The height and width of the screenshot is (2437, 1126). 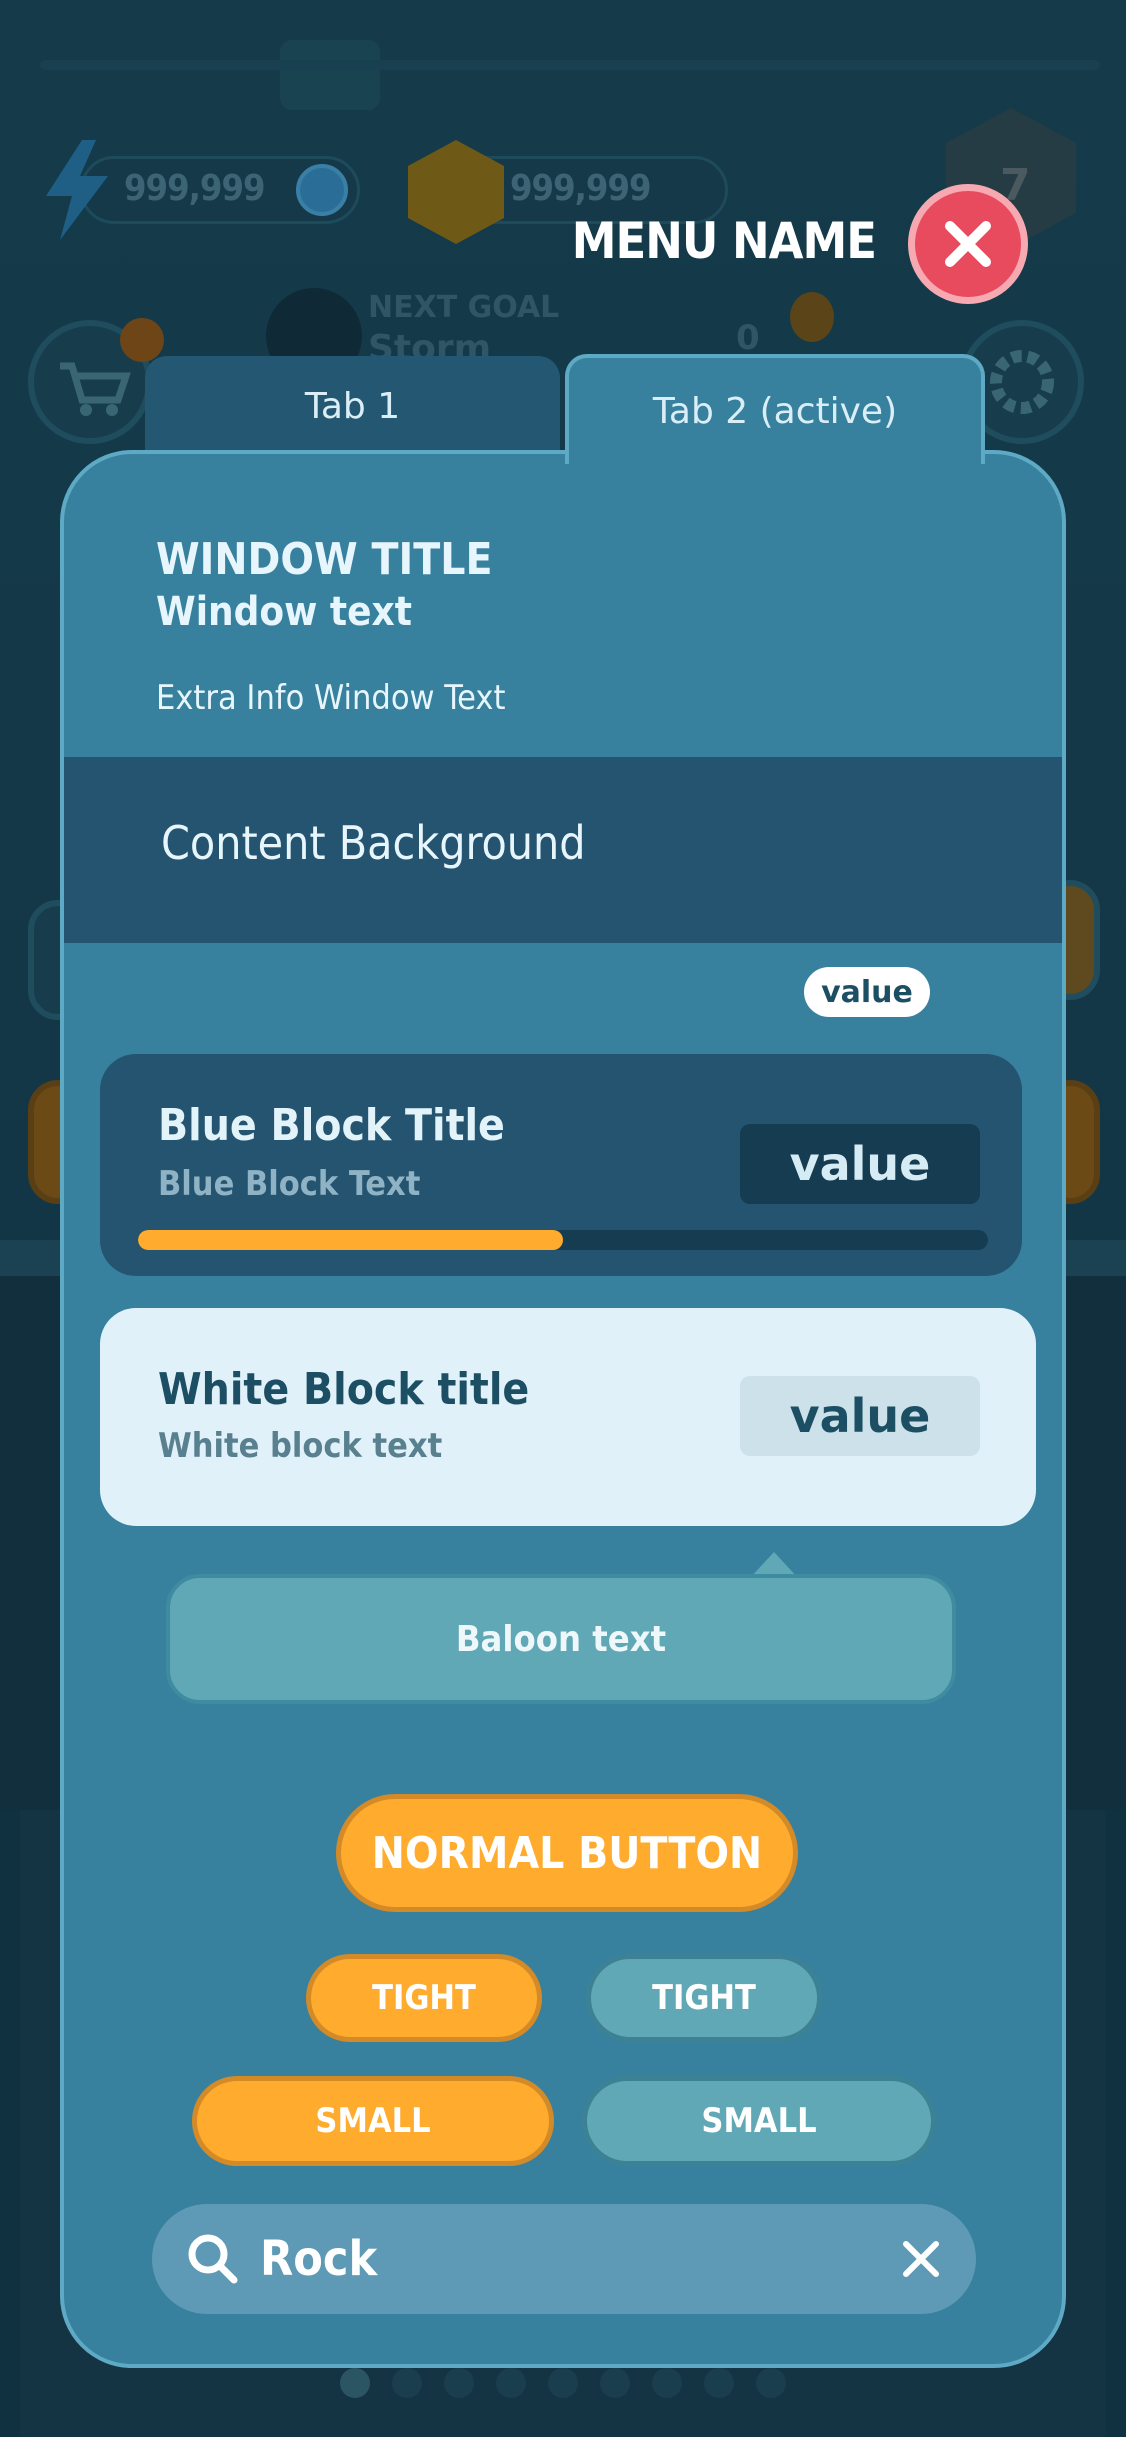 What do you see at coordinates (748, 338) in the screenshot?
I see `bulb-count: 0` at bounding box center [748, 338].